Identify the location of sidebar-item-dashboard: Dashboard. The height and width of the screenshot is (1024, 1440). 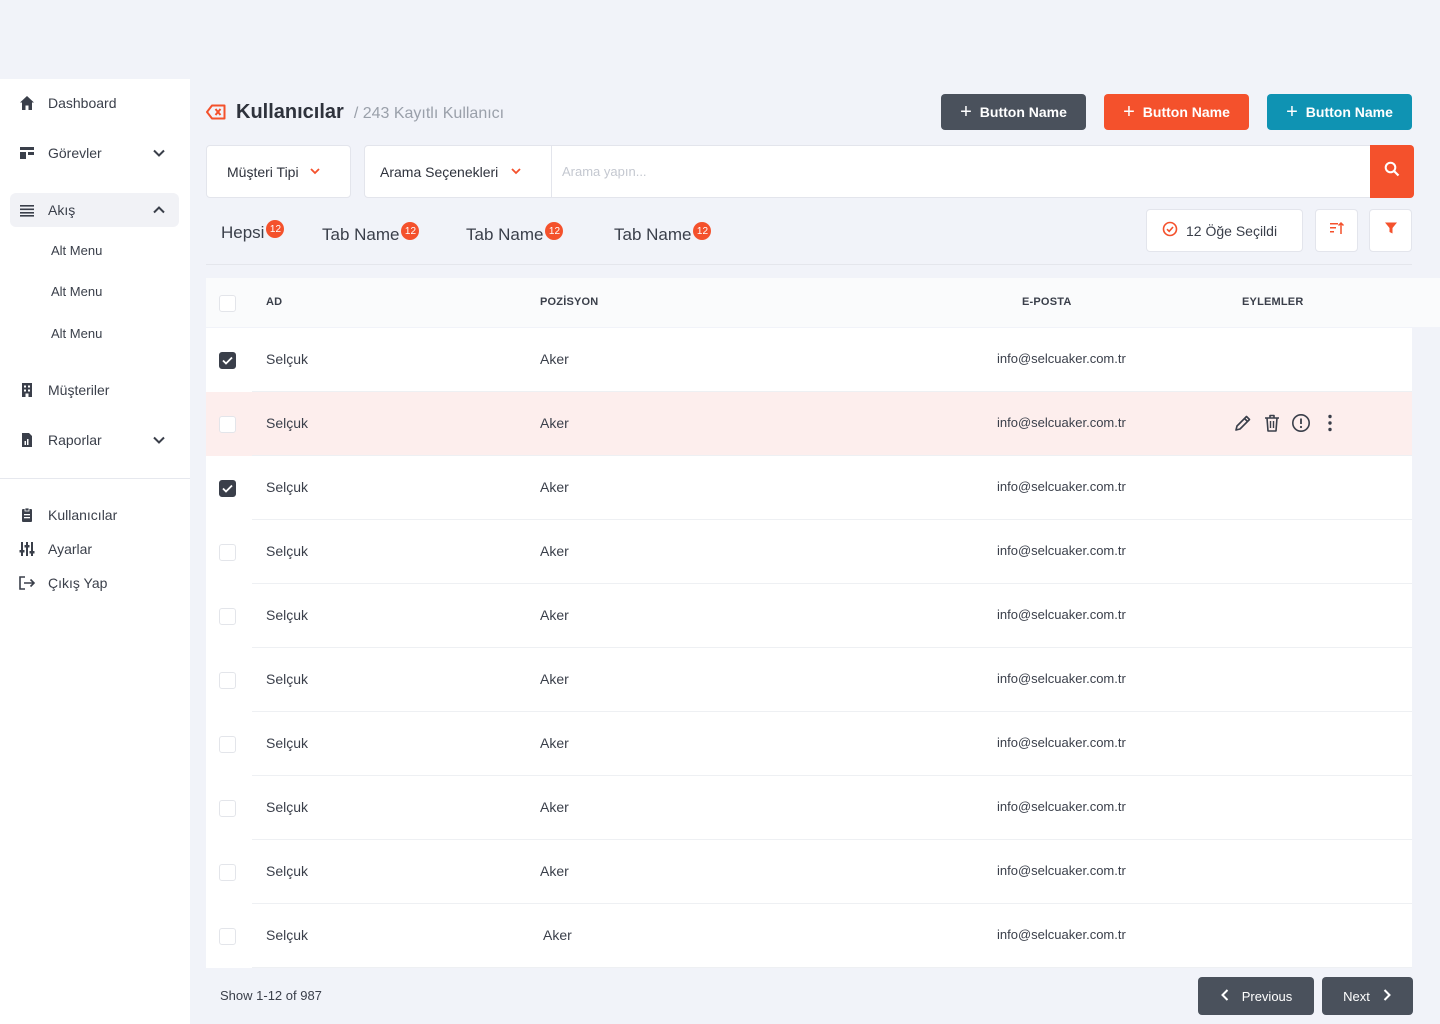
(94, 103).